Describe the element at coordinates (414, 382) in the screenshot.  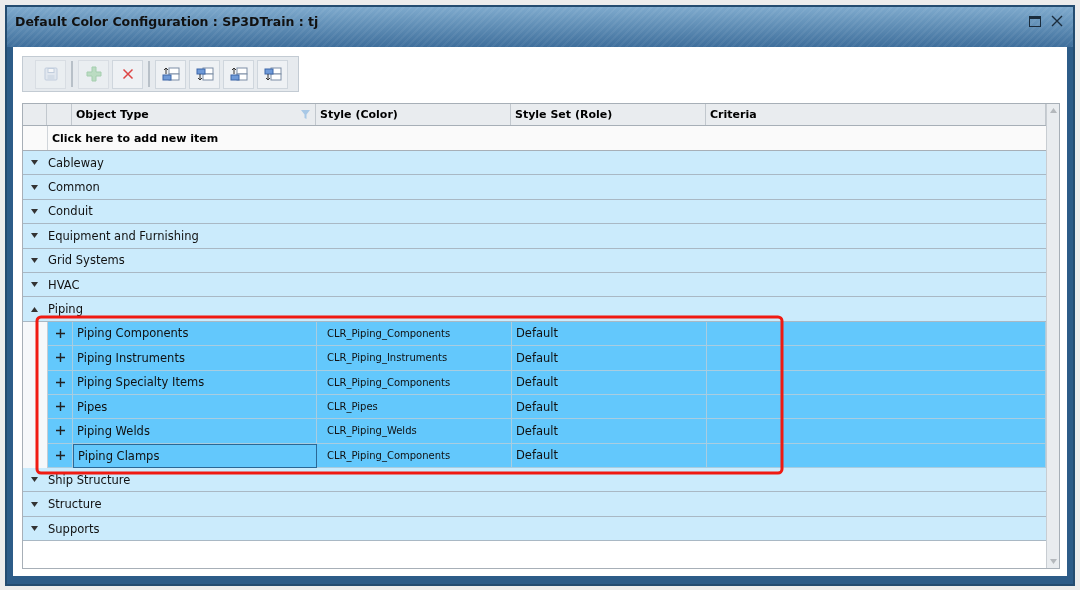
I see `table-cell: CLR_Piping_Components` at that location.